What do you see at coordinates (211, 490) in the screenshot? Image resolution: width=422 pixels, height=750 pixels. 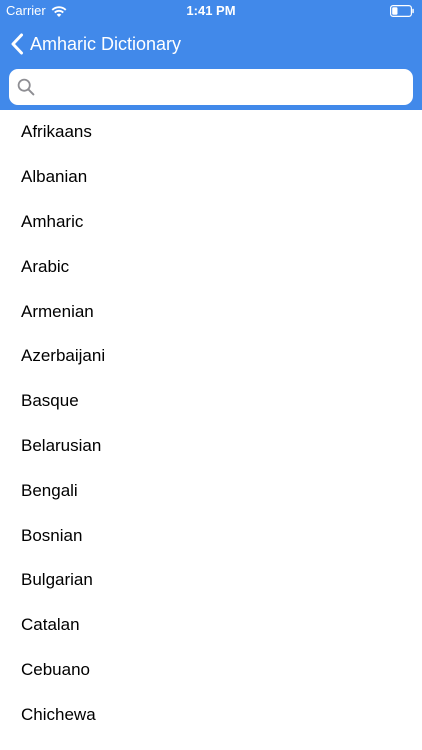 I see `language-list-item: Bengali` at bounding box center [211, 490].